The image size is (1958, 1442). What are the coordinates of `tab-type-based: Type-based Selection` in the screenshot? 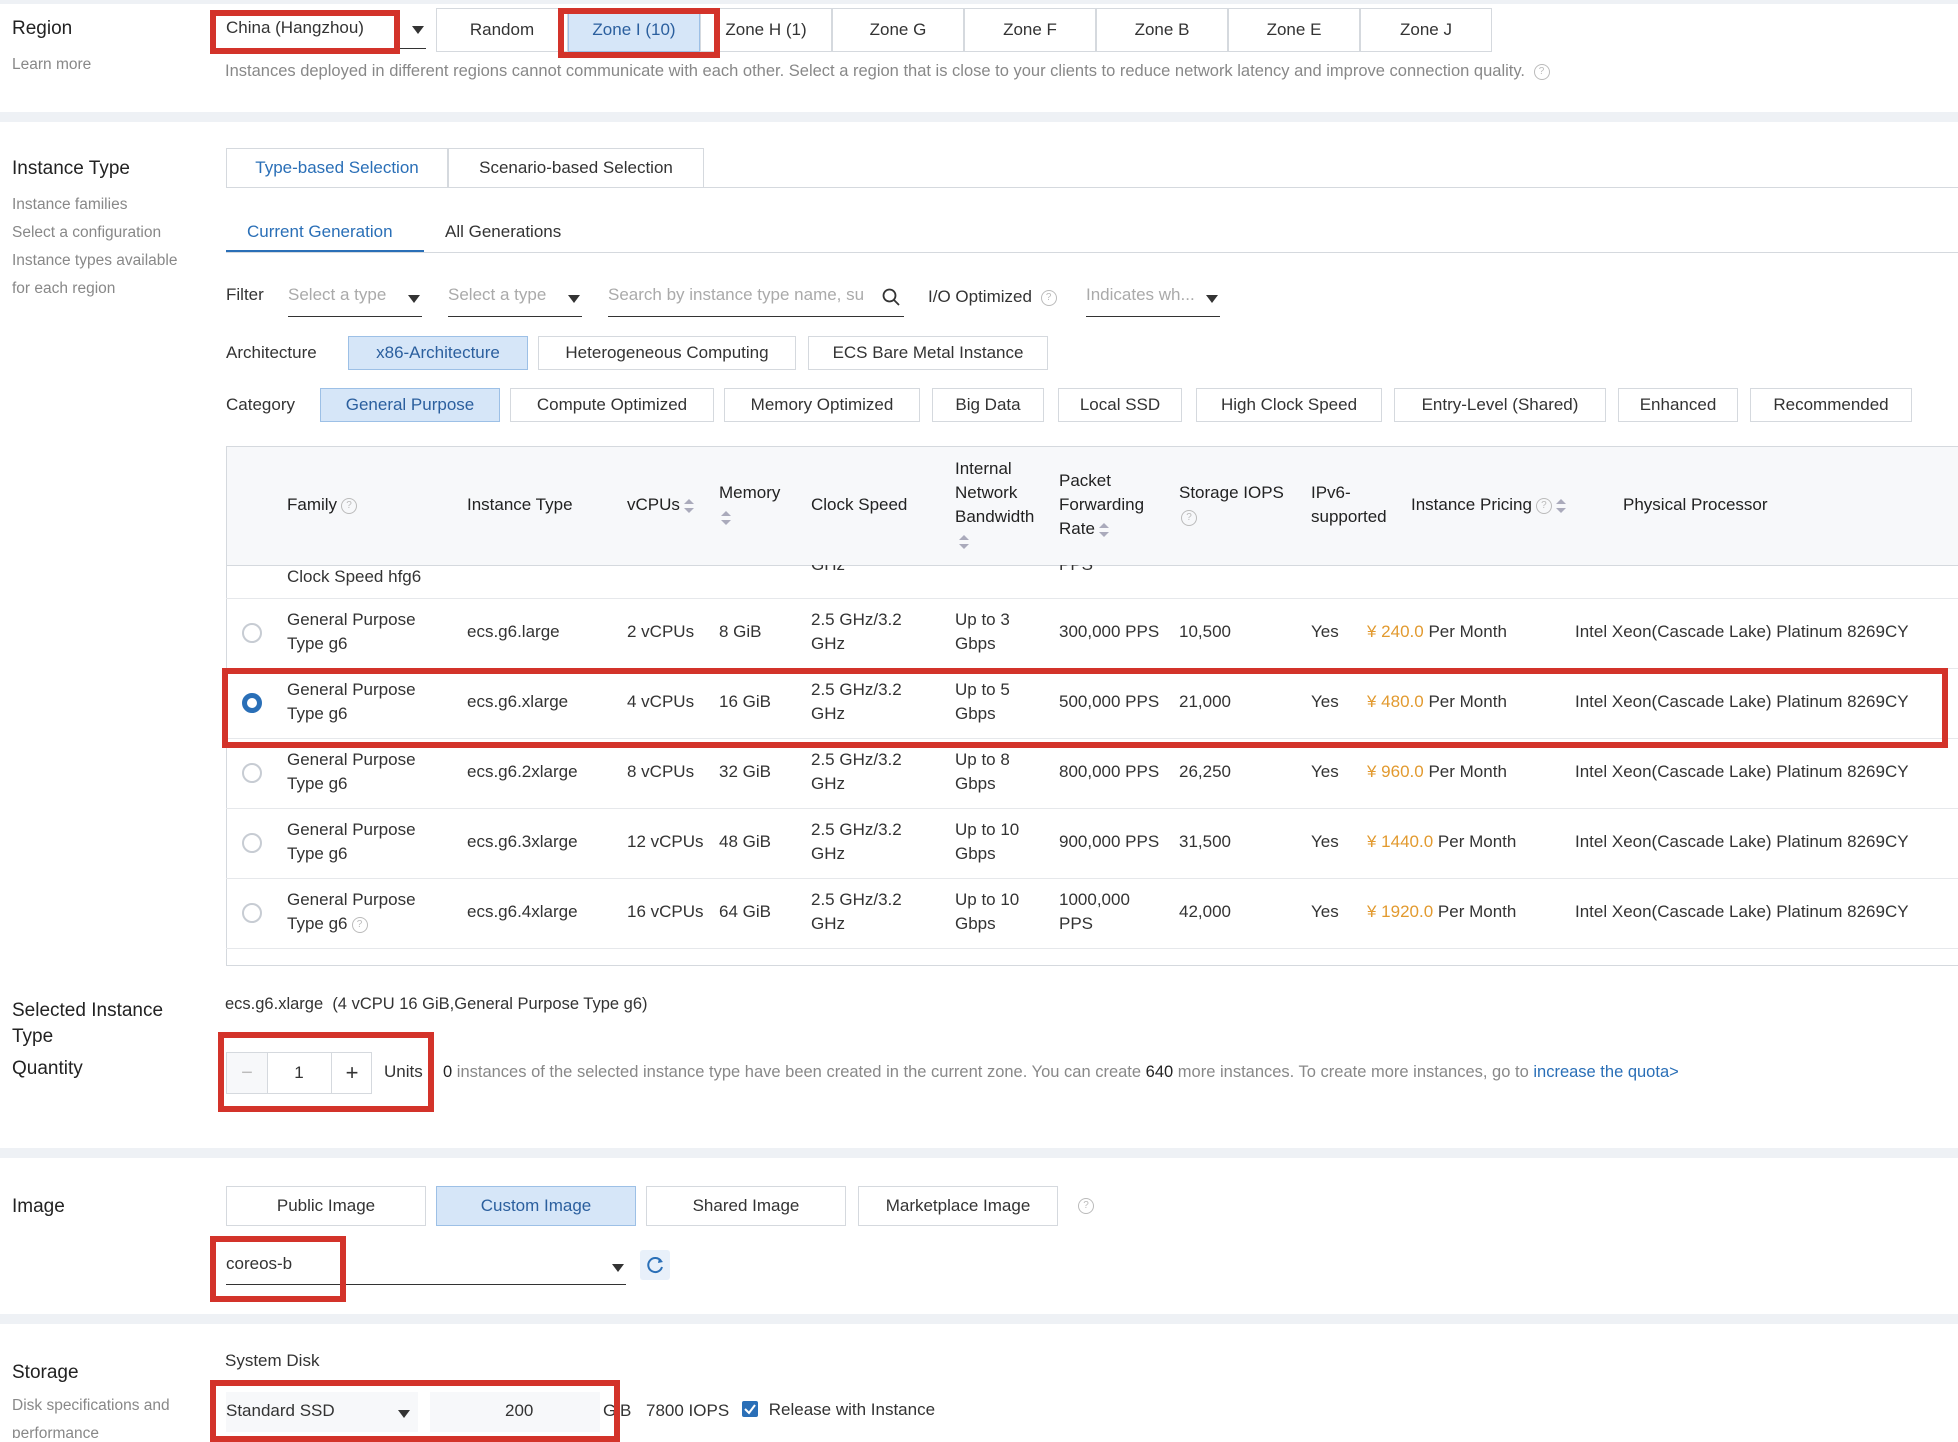 It's located at (337, 168).